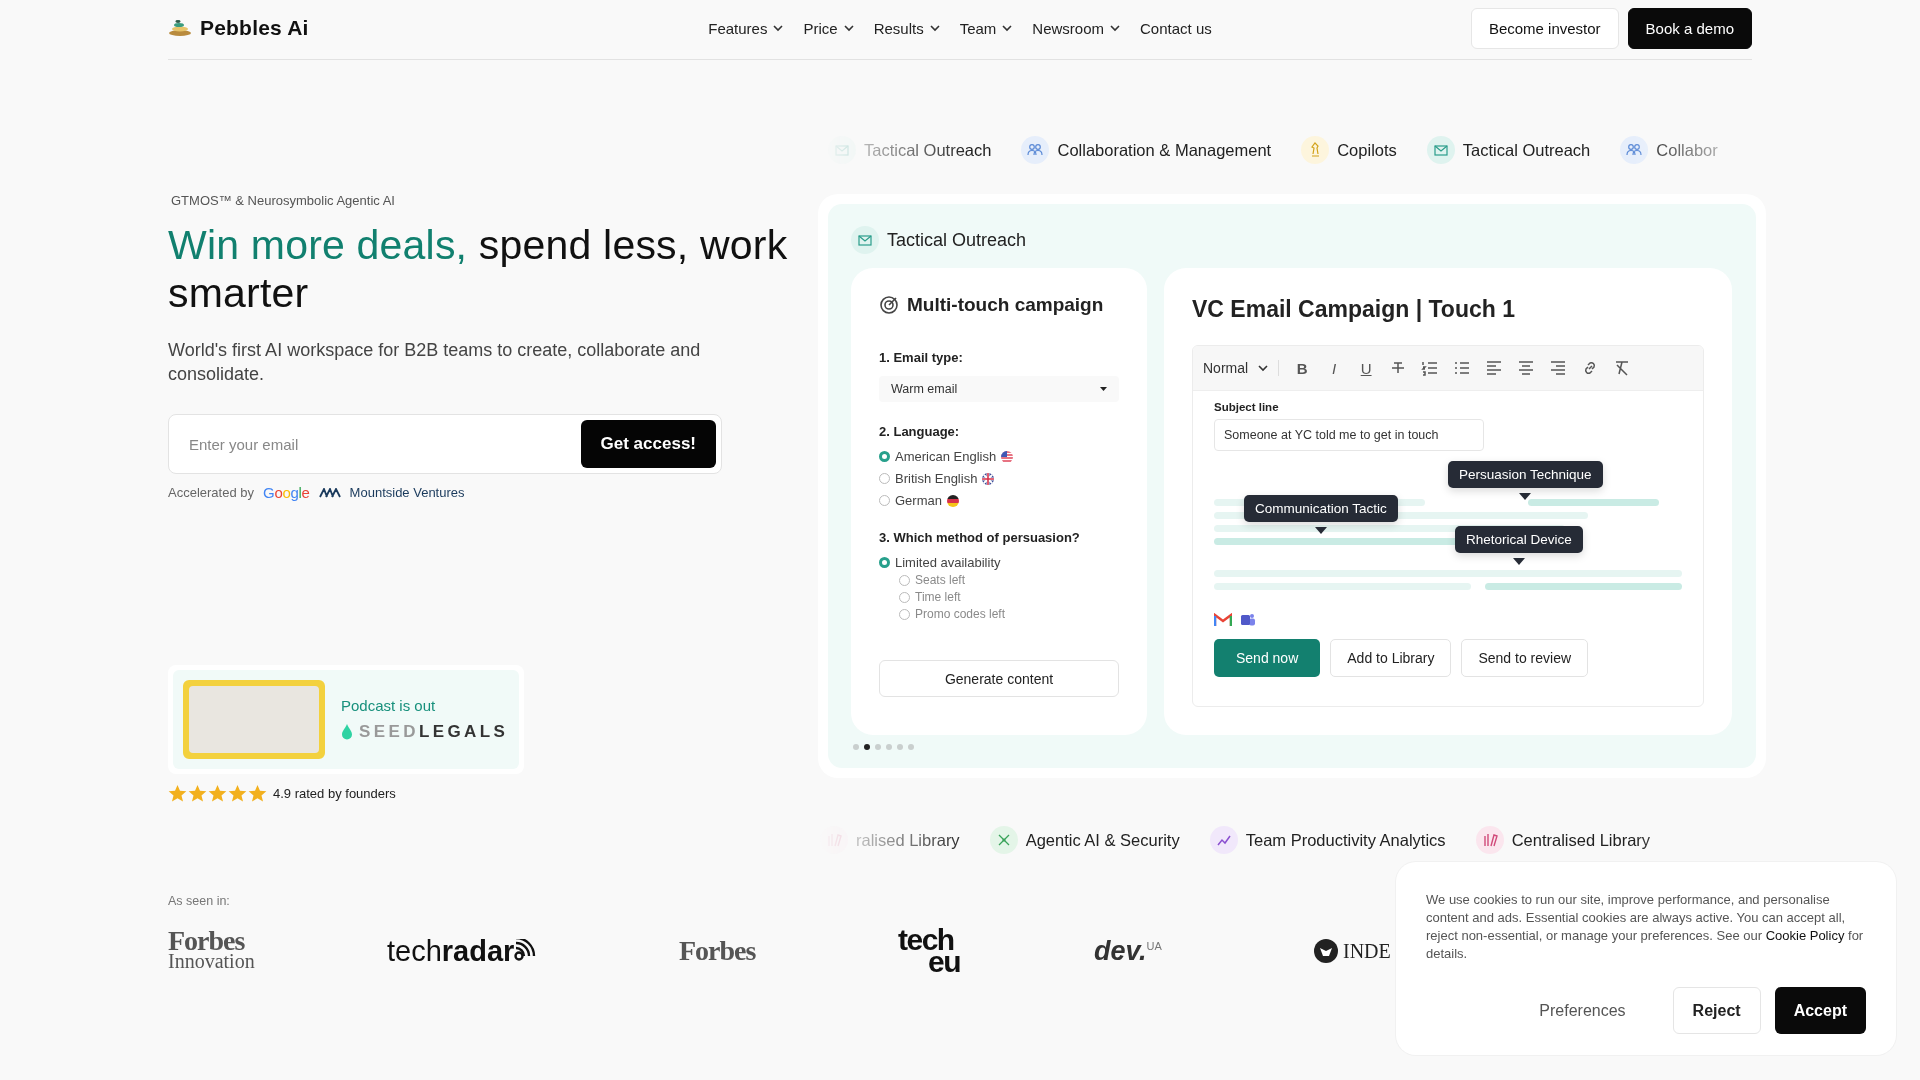 The image size is (1920, 1080). I want to click on mail-icon, so click(1223, 620).